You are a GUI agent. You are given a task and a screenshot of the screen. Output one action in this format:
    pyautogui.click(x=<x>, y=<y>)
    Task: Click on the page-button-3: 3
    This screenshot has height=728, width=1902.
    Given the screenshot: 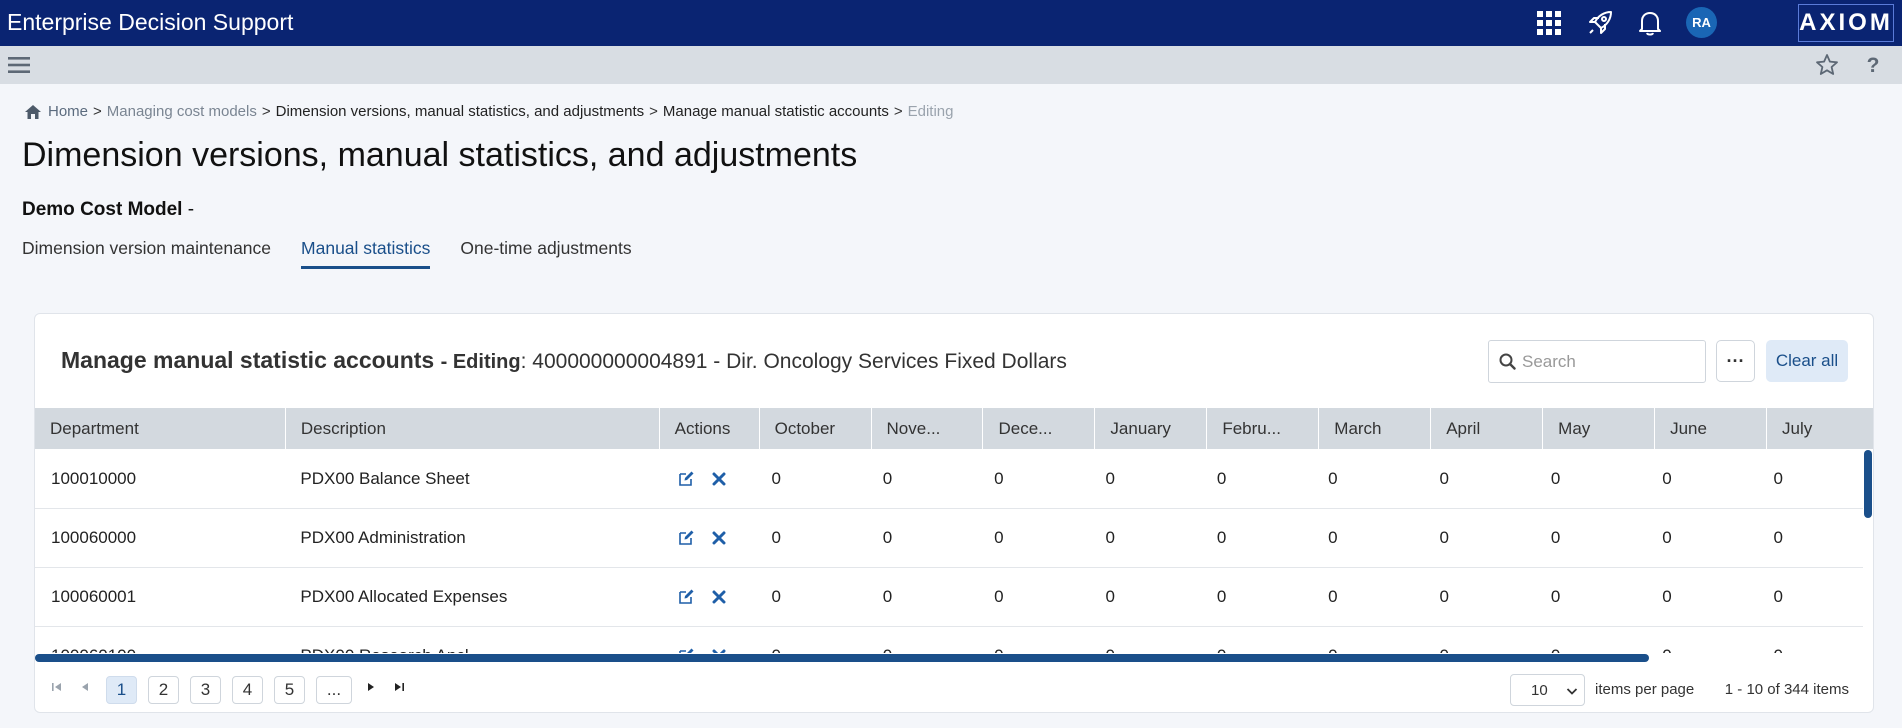 What is the action you would take?
    pyautogui.click(x=205, y=690)
    